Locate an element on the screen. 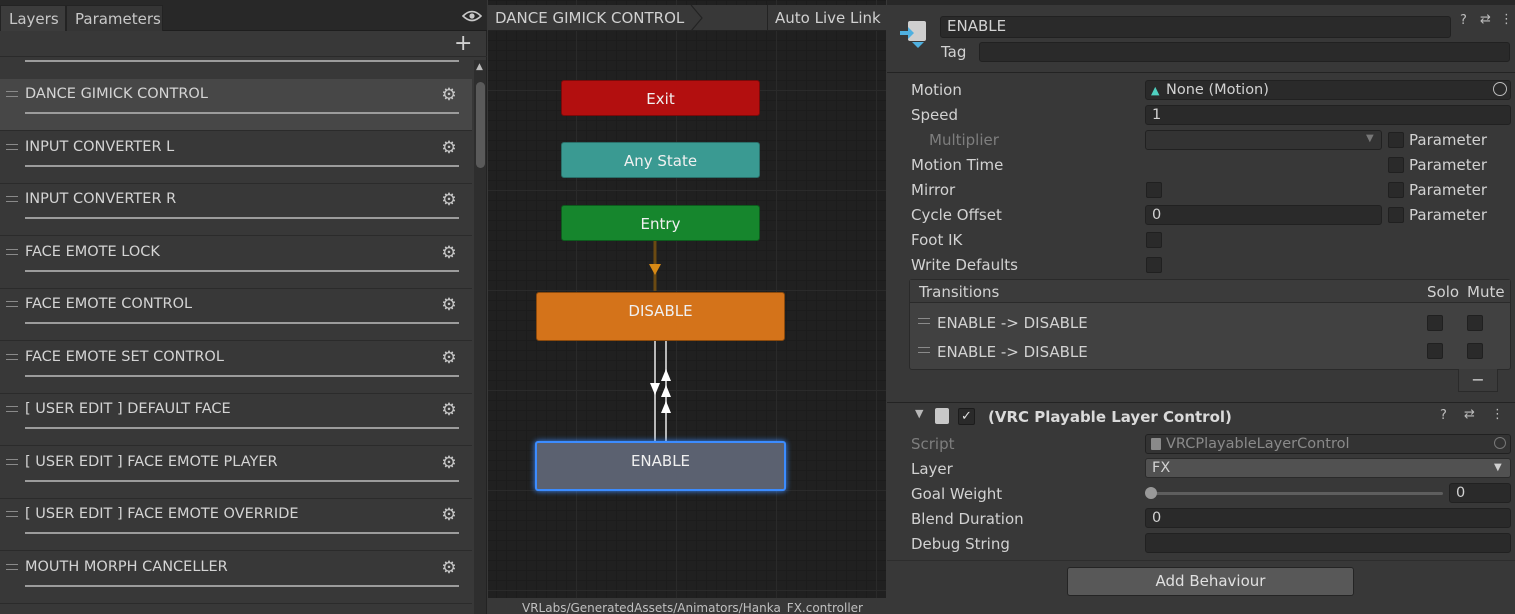 The image size is (1515, 614). eye-icon is located at coordinates (472, 16).